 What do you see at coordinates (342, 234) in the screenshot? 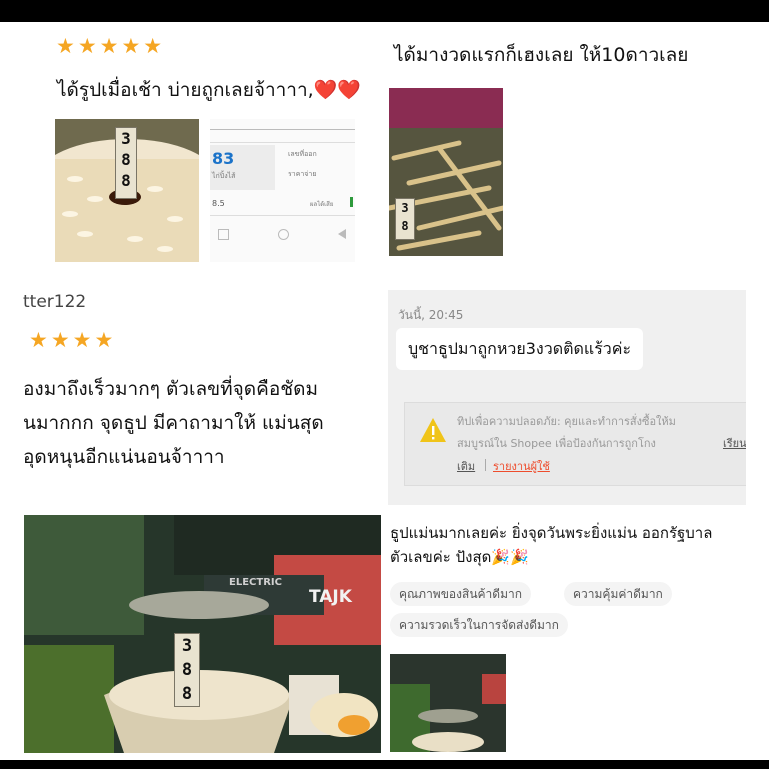
I see `nav-recent-icon` at bounding box center [342, 234].